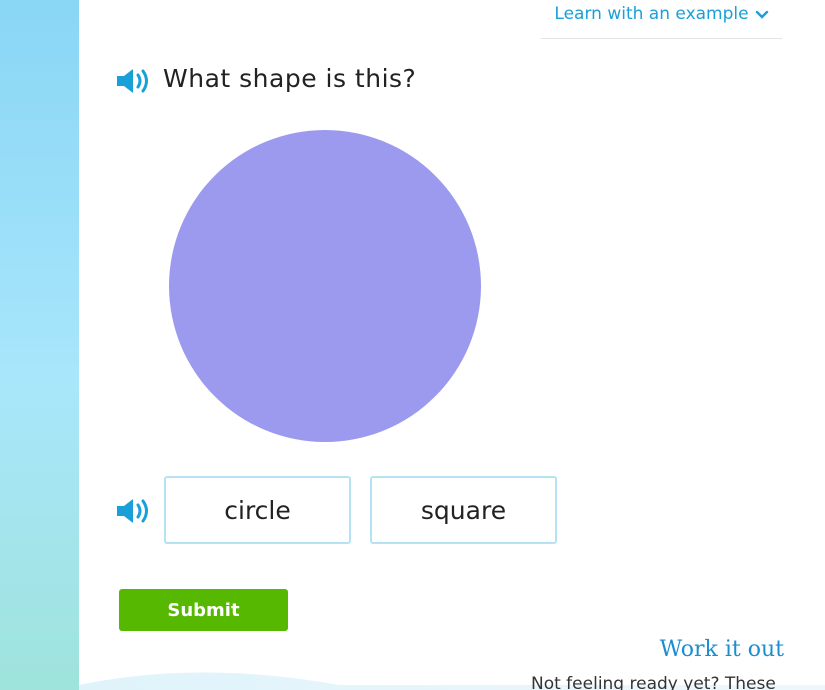  What do you see at coordinates (39, 345) in the screenshot?
I see `left-rail` at bounding box center [39, 345].